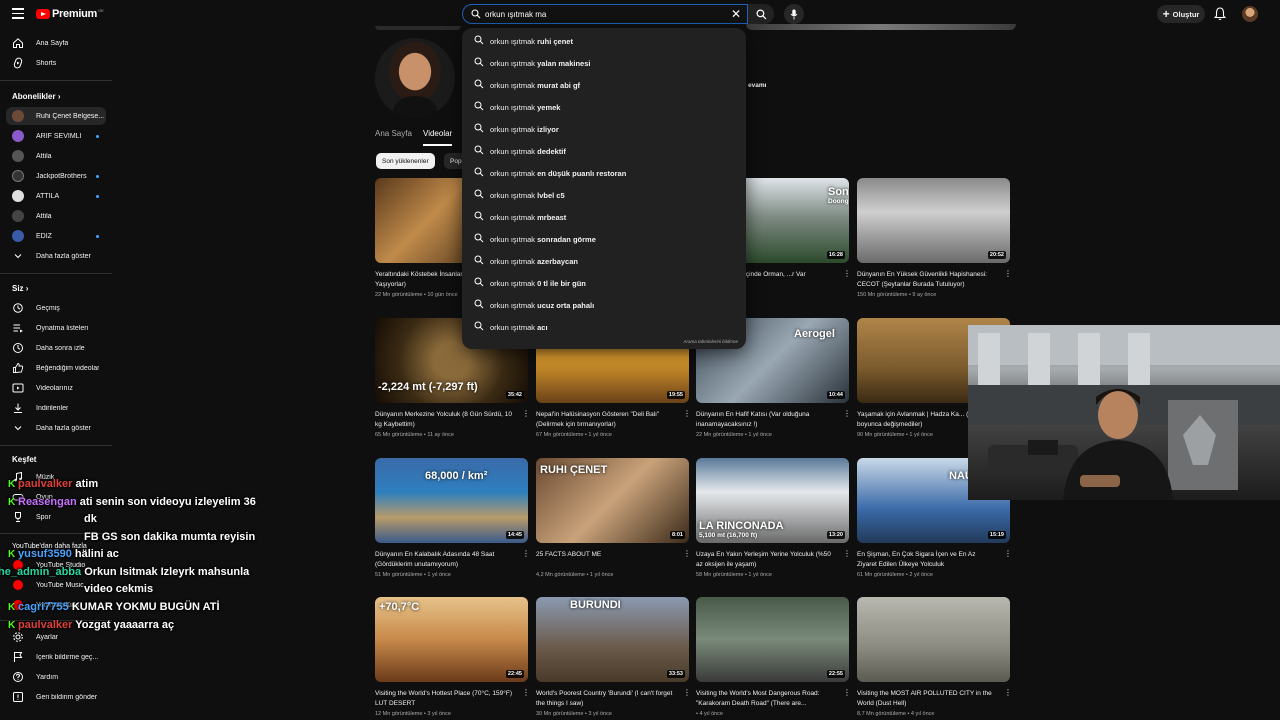 The height and width of the screenshot is (720, 1280). I want to click on chip-latest: Son yüklenenler, so click(405, 161).